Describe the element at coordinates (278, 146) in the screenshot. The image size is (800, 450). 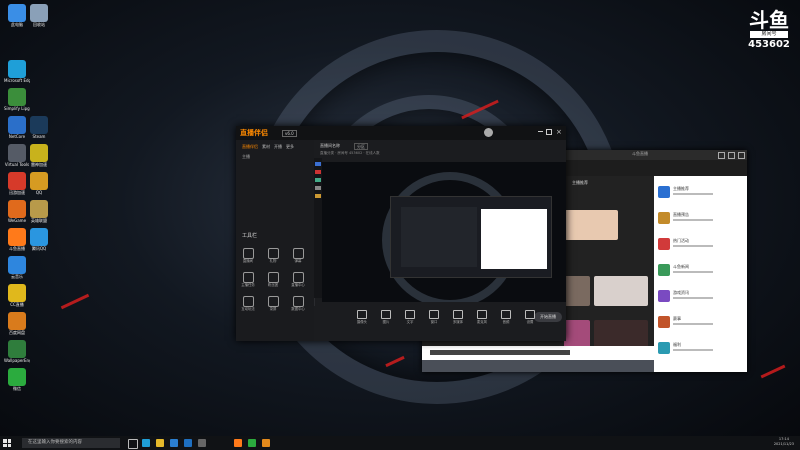
I see `side-tab: 开播` at that location.